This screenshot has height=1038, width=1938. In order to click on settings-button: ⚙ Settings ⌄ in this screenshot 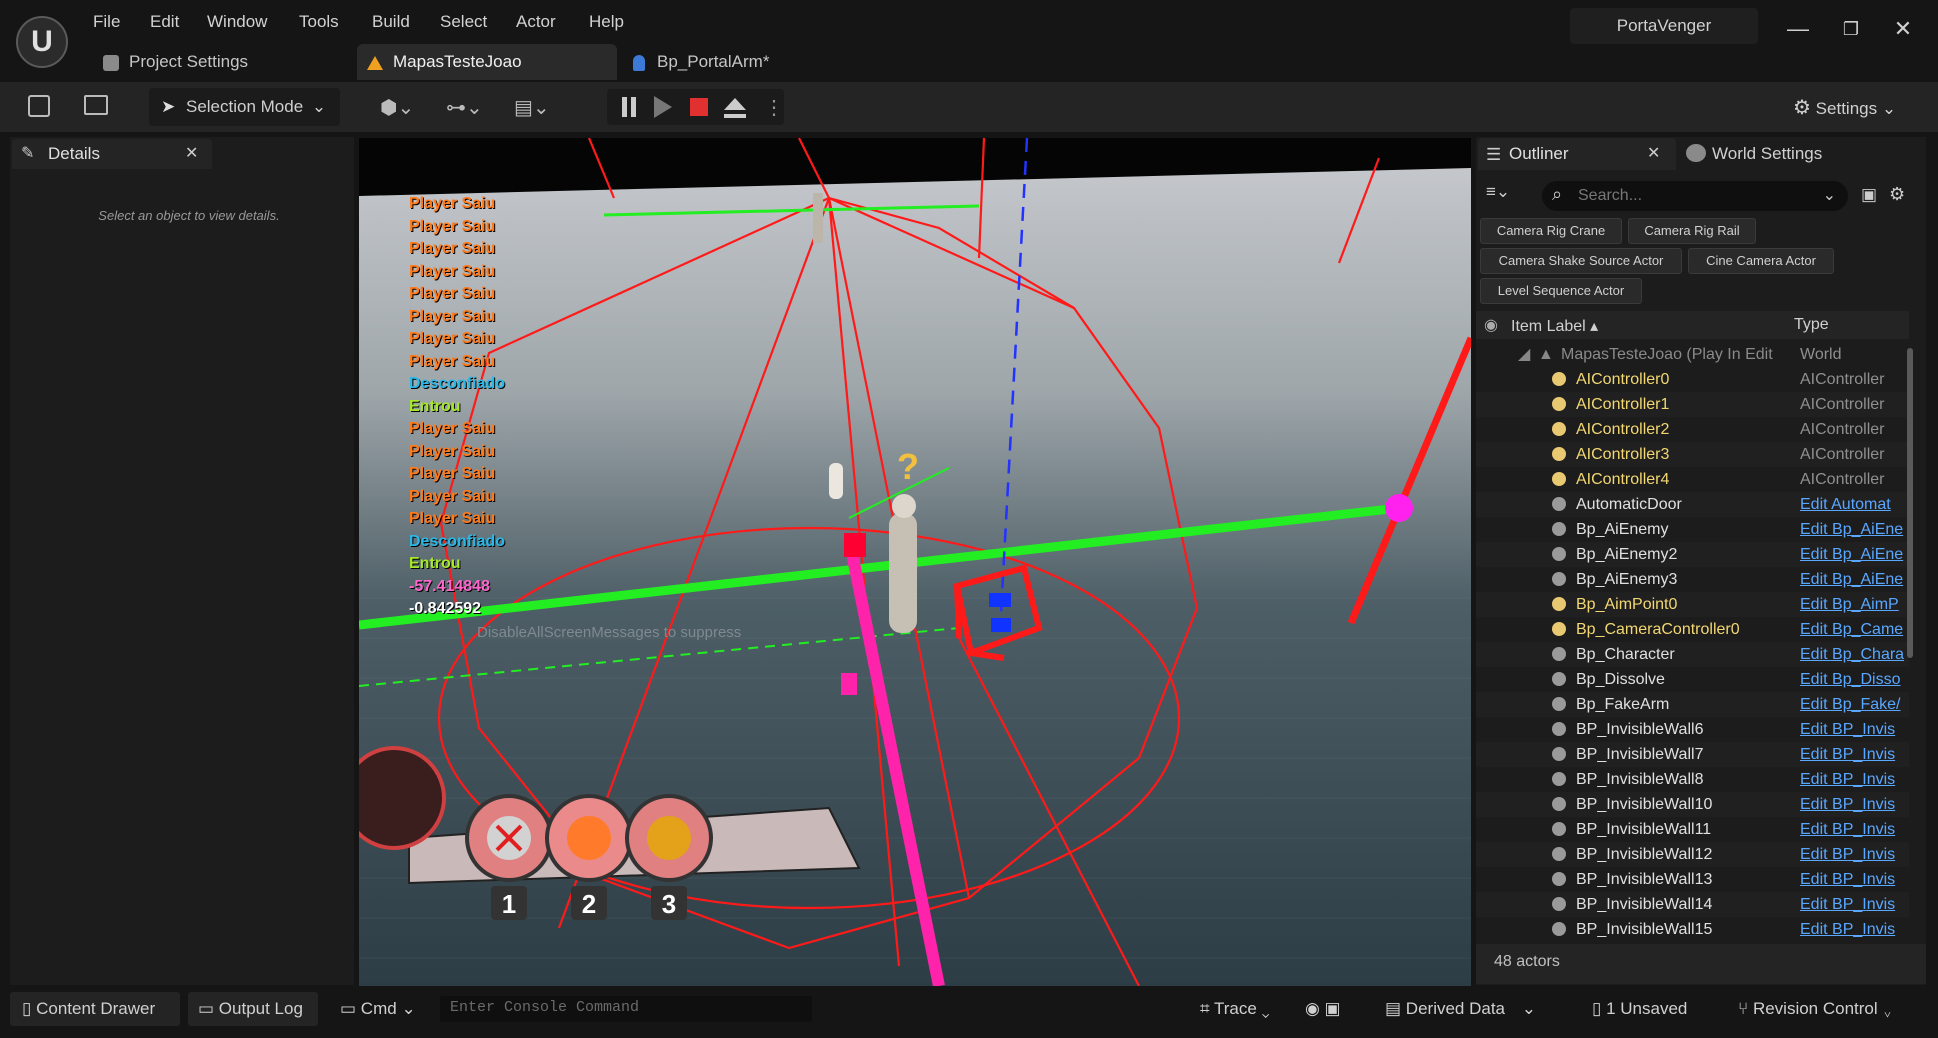, I will do `click(1844, 107)`.